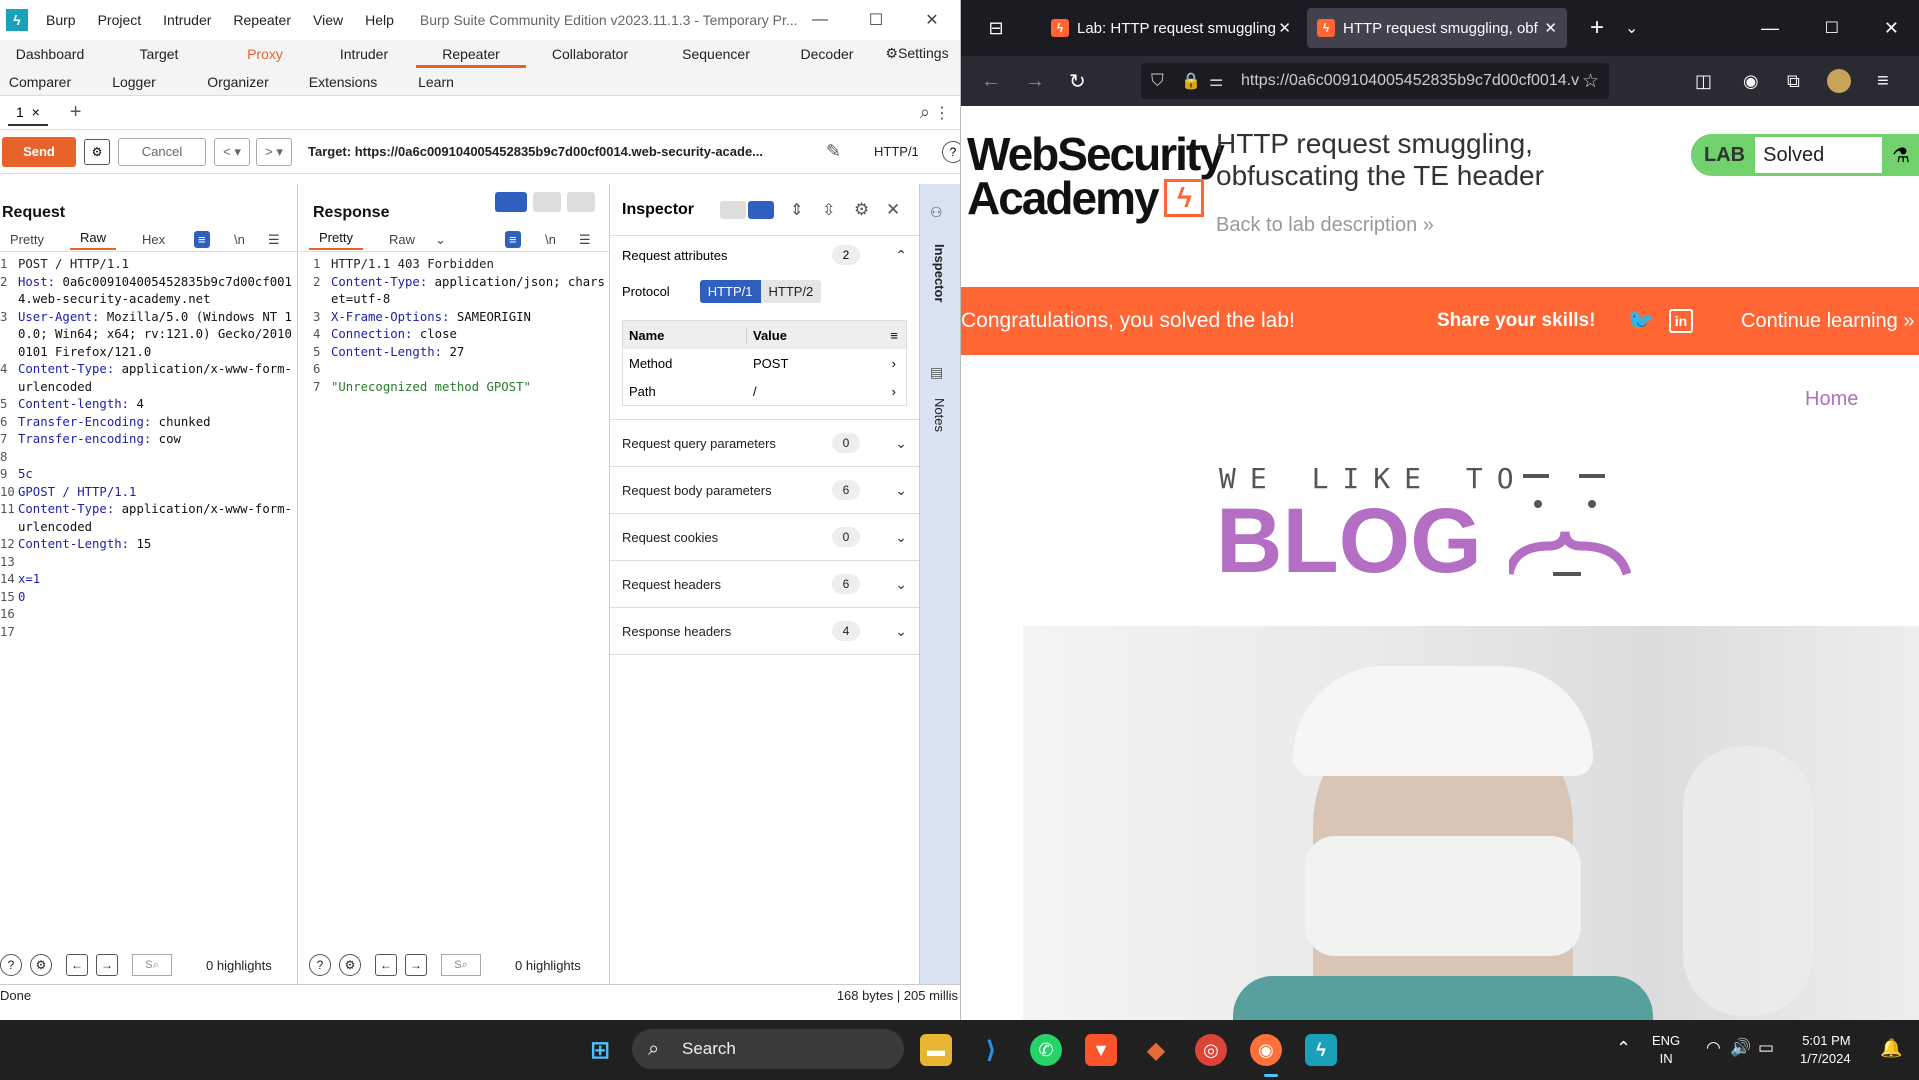  I want to click on tab-extensions: Extensions, so click(343, 82).